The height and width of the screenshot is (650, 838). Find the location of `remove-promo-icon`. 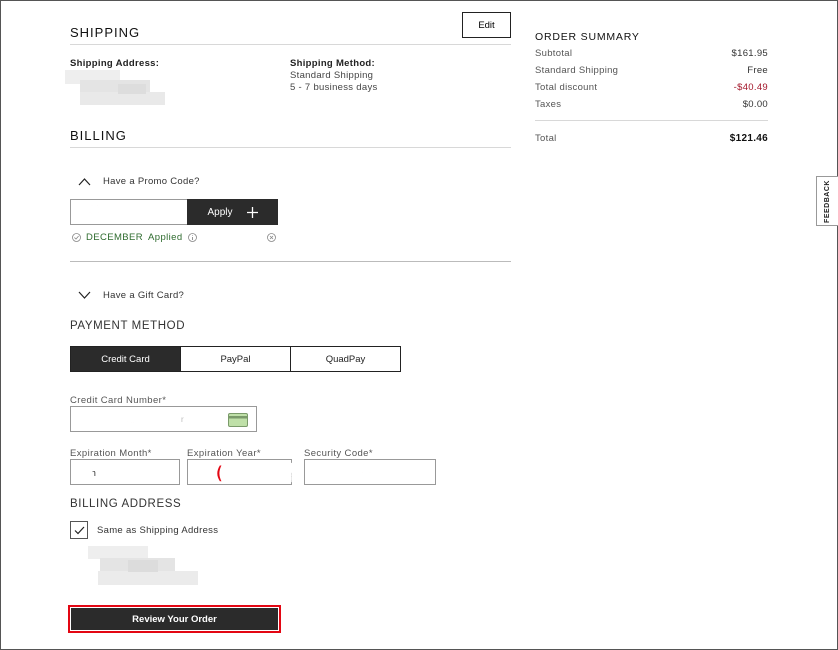

remove-promo-icon is located at coordinates (271, 237).